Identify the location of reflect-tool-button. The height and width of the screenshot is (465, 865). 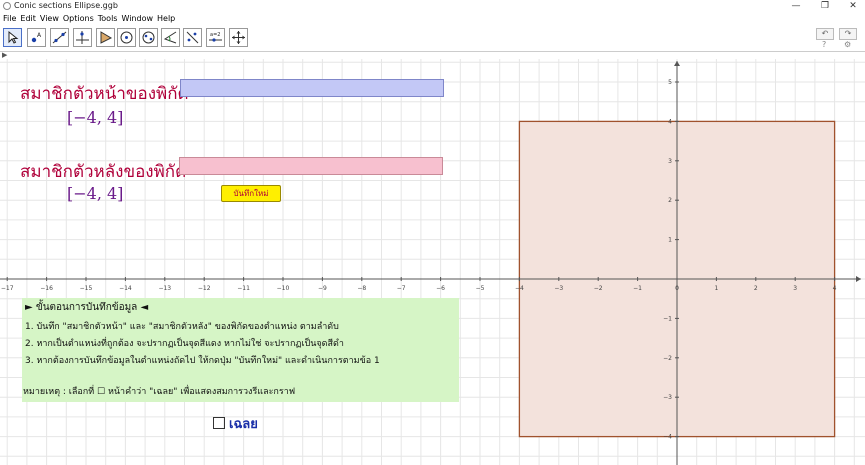
(192, 37).